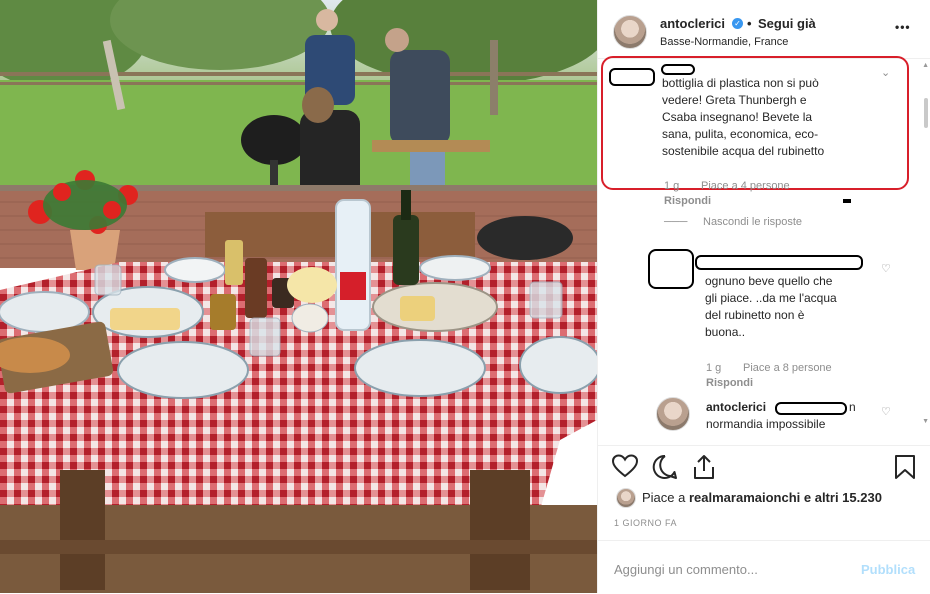 This screenshot has height=594, width=930. I want to click on liker-username: realmaramaionchi, so click(744, 497).